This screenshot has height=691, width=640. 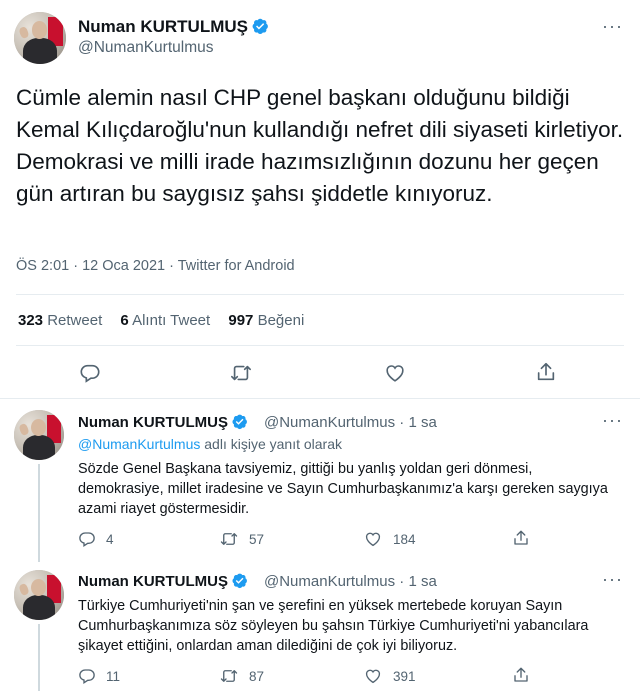 I want to click on like-count: 997, so click(x=241, y=320).